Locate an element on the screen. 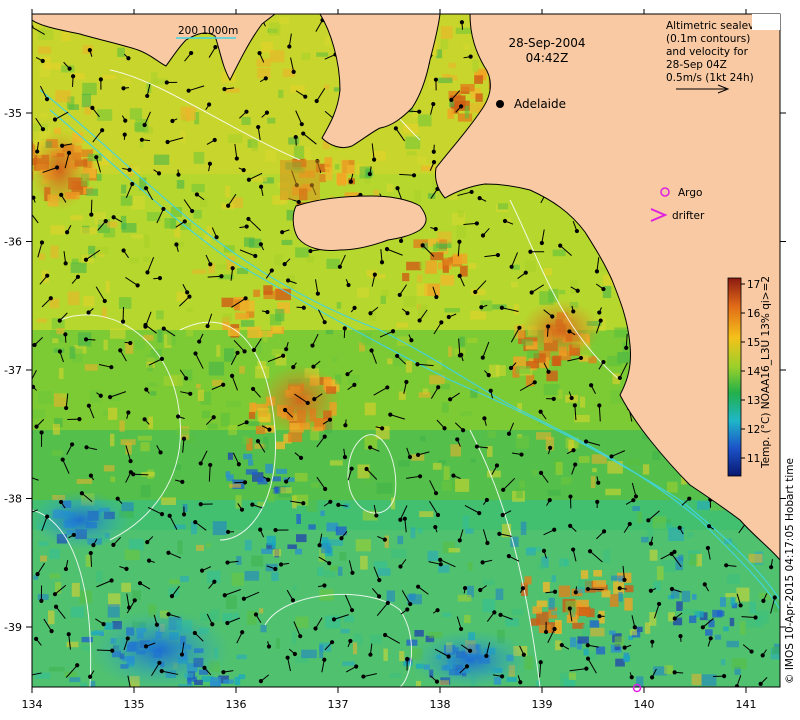  colorbar-tick-label: 17 is located at coordinates (753, 285).